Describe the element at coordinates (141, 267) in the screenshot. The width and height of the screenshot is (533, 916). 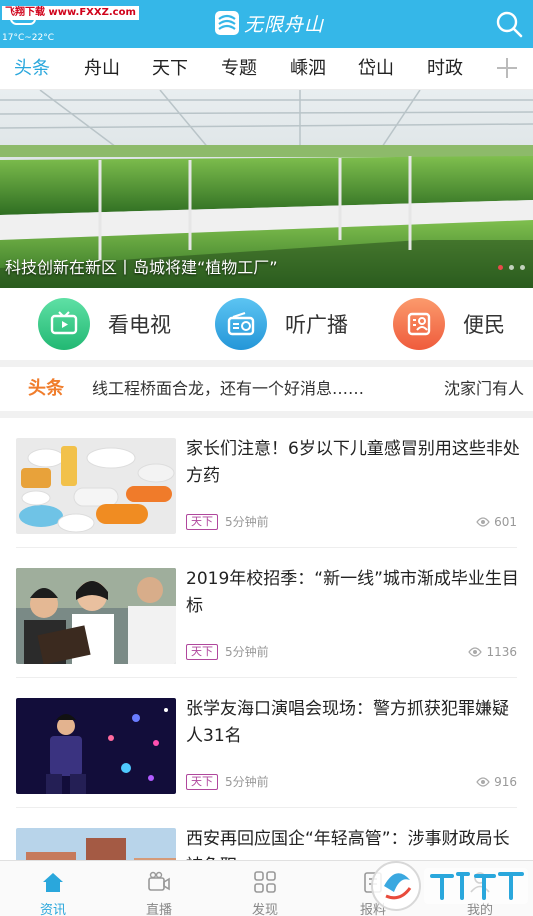
I see `banner-caption: 科技创新在新区丨岛城将建“植物工厂”` at that location.